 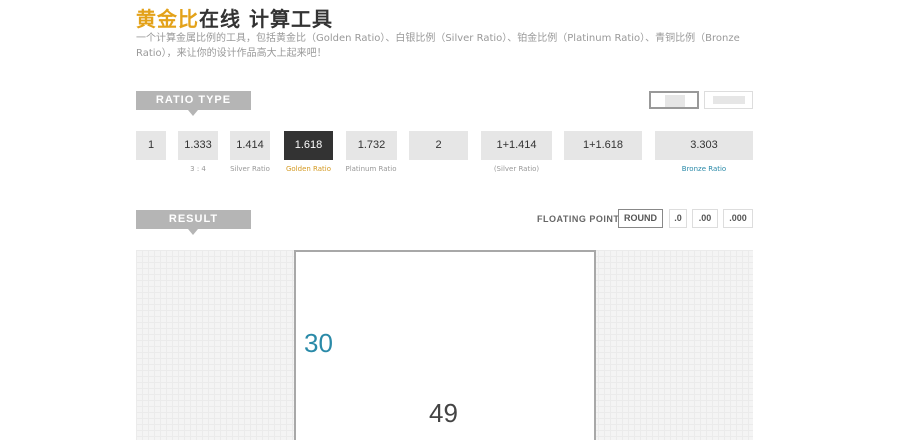 I want to click on ratio-sub-silver-paren: (Silver Ratio), so click(x=516, y=169).